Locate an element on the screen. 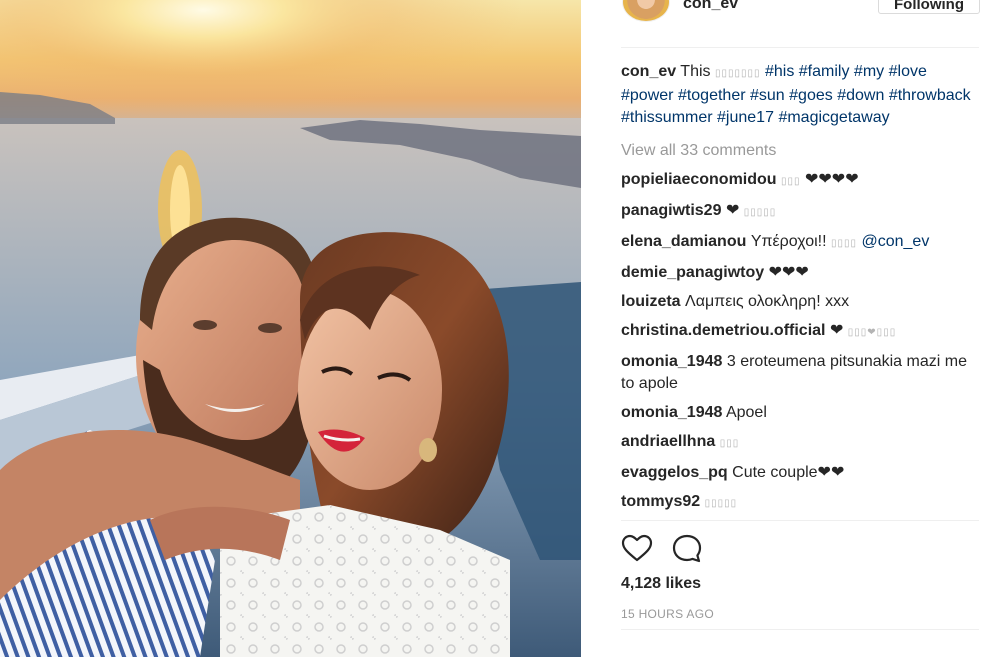 Image resolution: width=992 pixels, height=657 pixels. caption-username: con_ev is located at coordinates (648, 71).